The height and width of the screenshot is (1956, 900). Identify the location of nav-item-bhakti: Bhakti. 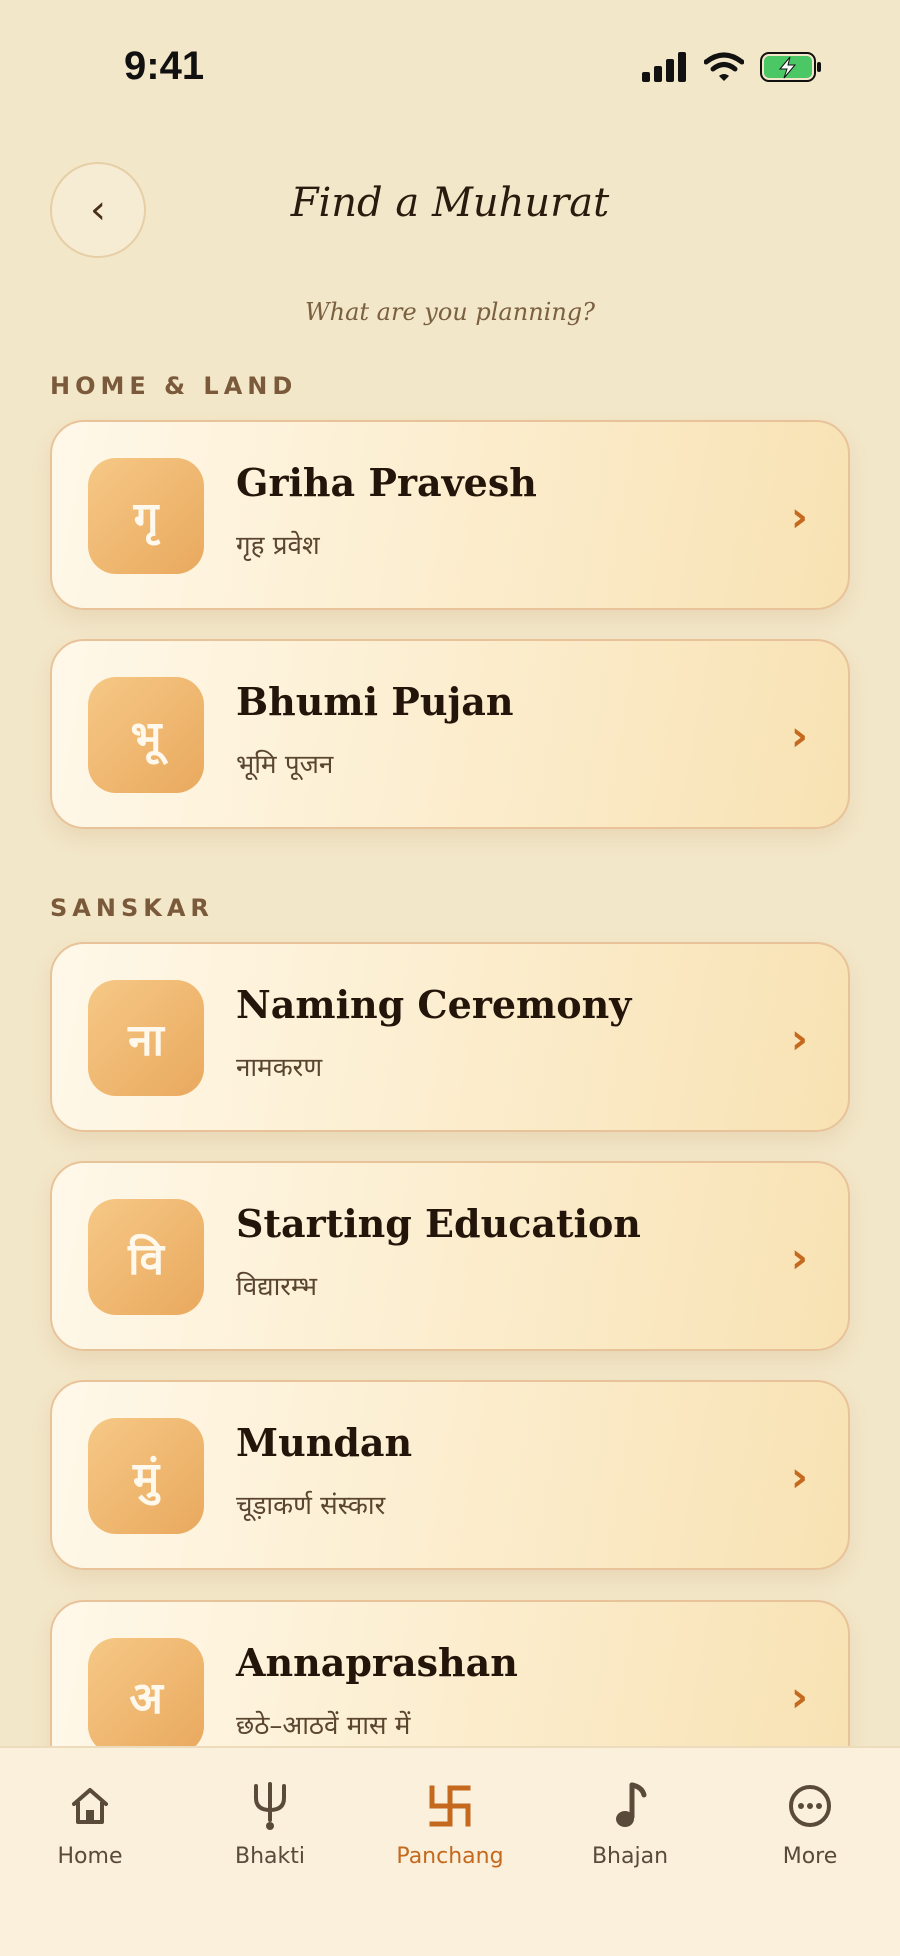
(270, 1823).